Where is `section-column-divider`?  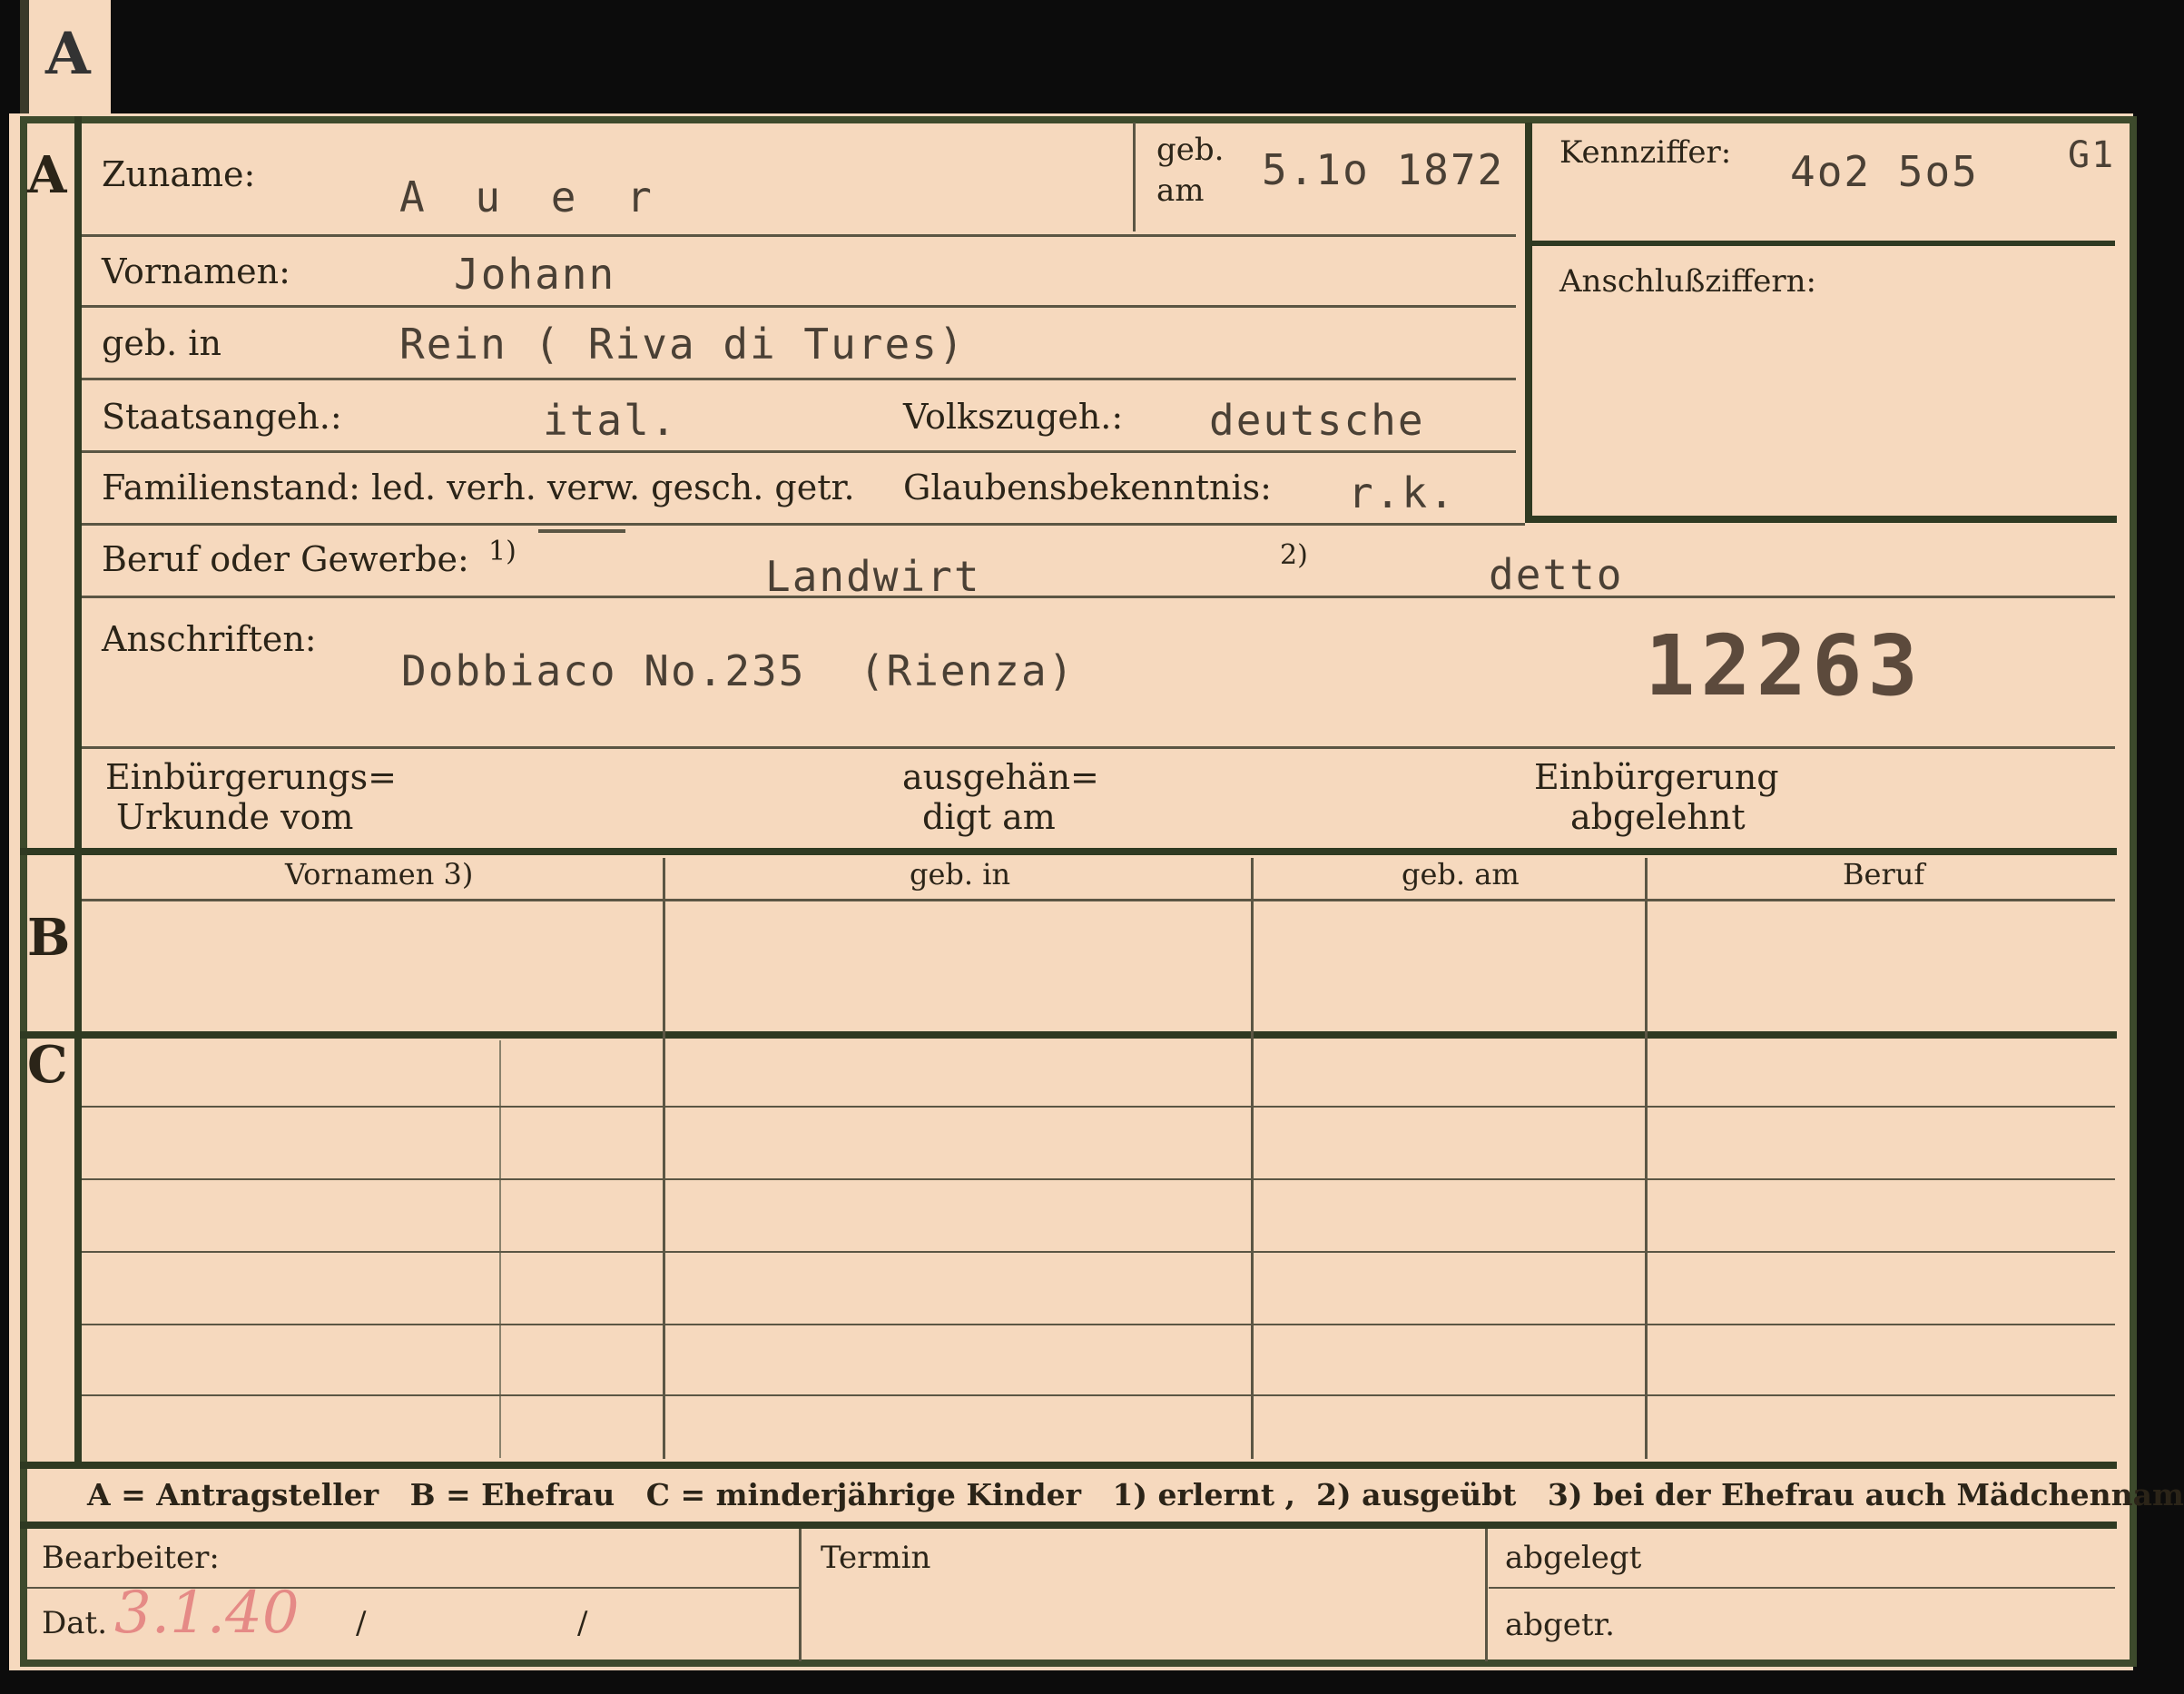
section-column-divider is located at coordinates (78, 791).